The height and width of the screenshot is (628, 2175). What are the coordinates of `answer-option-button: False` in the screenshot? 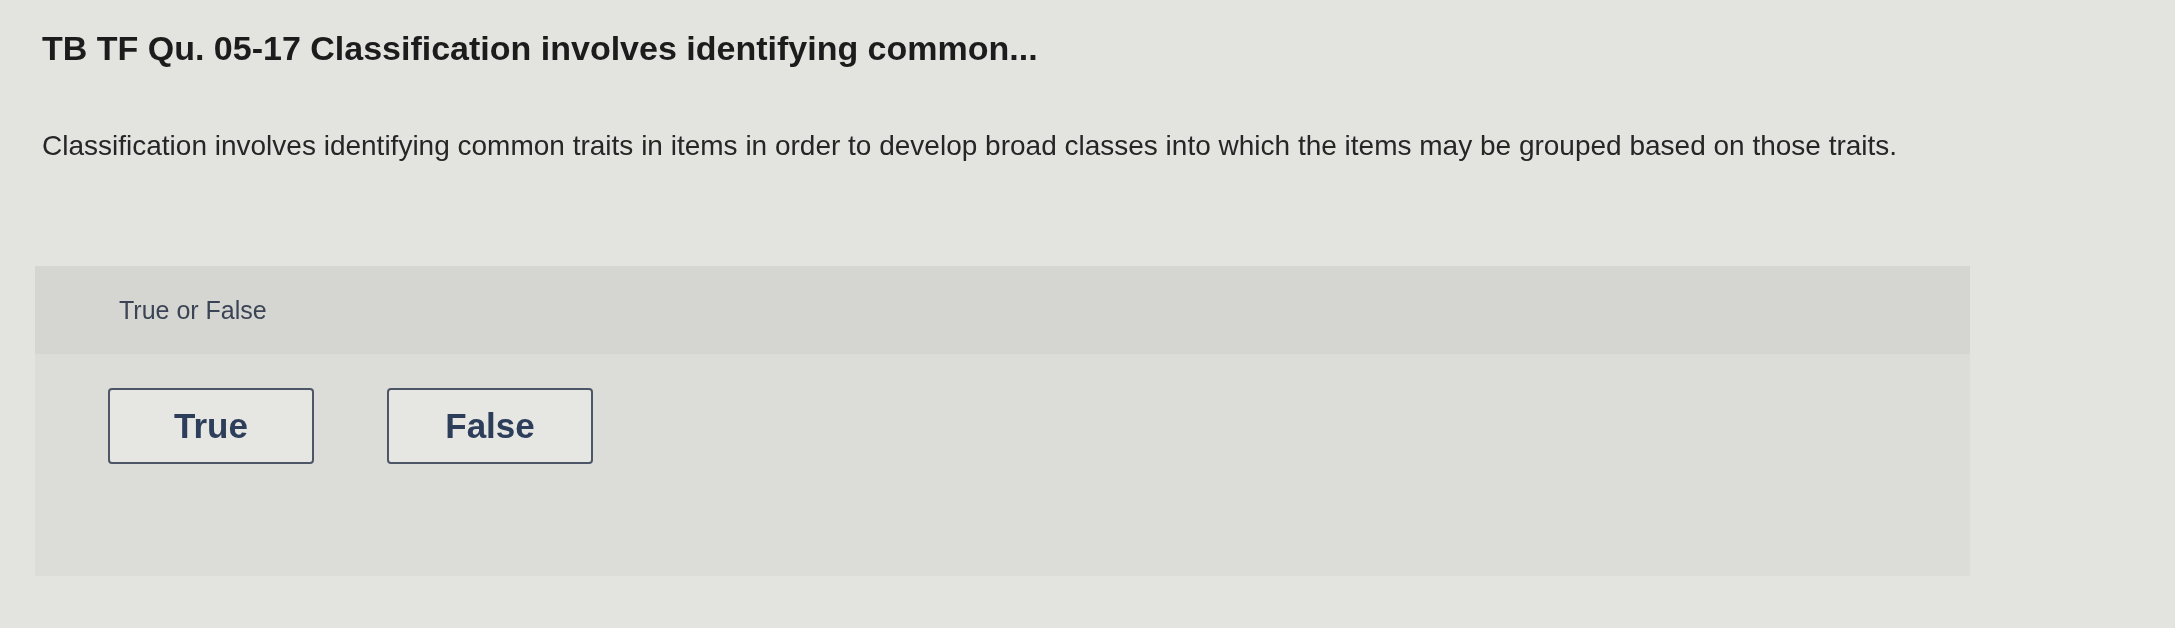 It's located at (490, 426).